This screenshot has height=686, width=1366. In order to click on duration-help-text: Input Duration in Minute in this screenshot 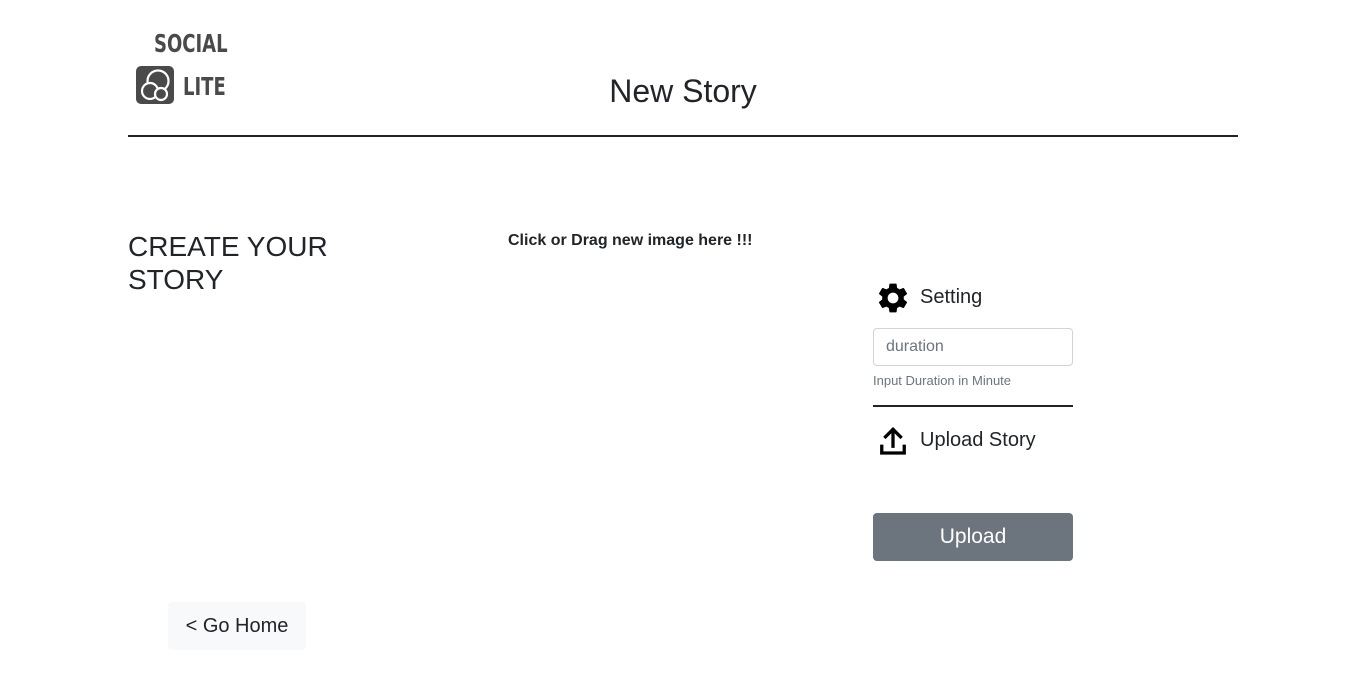, I will do `click(942, 380)`.